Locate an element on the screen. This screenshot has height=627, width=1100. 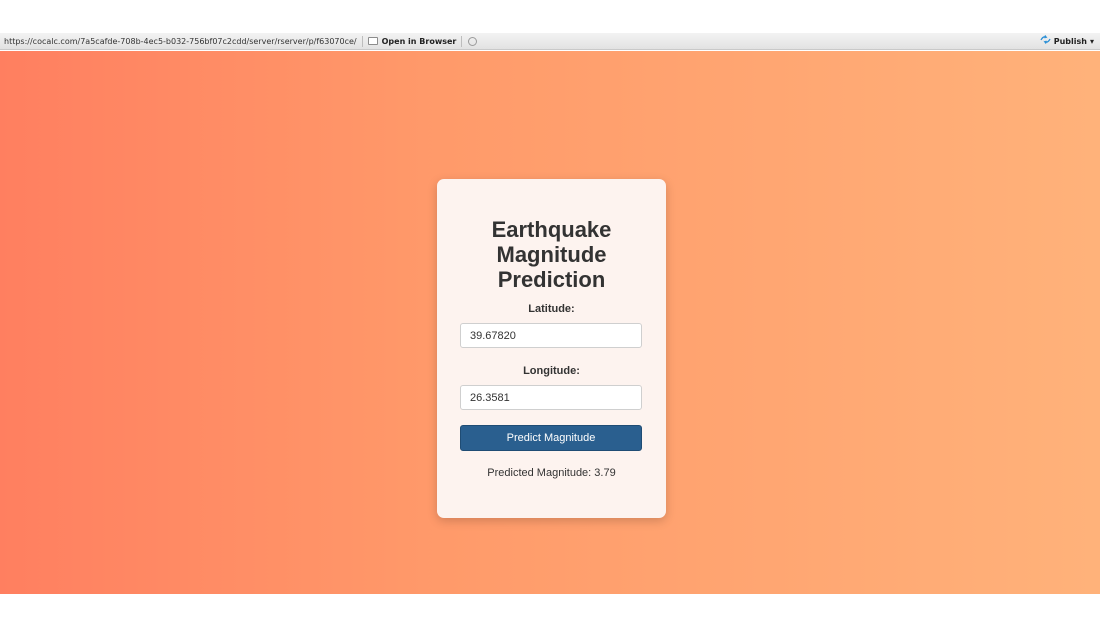
bottom-blank-area is located at coordinates (550, 610).